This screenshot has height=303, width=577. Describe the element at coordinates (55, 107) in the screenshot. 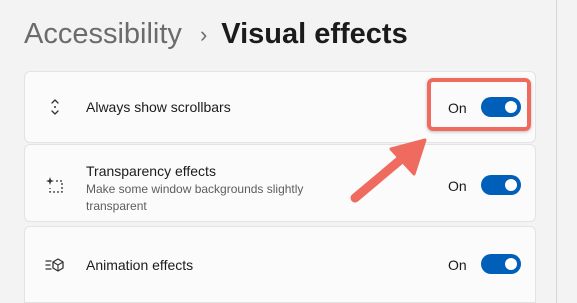

I see `scrollbar-arrows-icon` at that location.